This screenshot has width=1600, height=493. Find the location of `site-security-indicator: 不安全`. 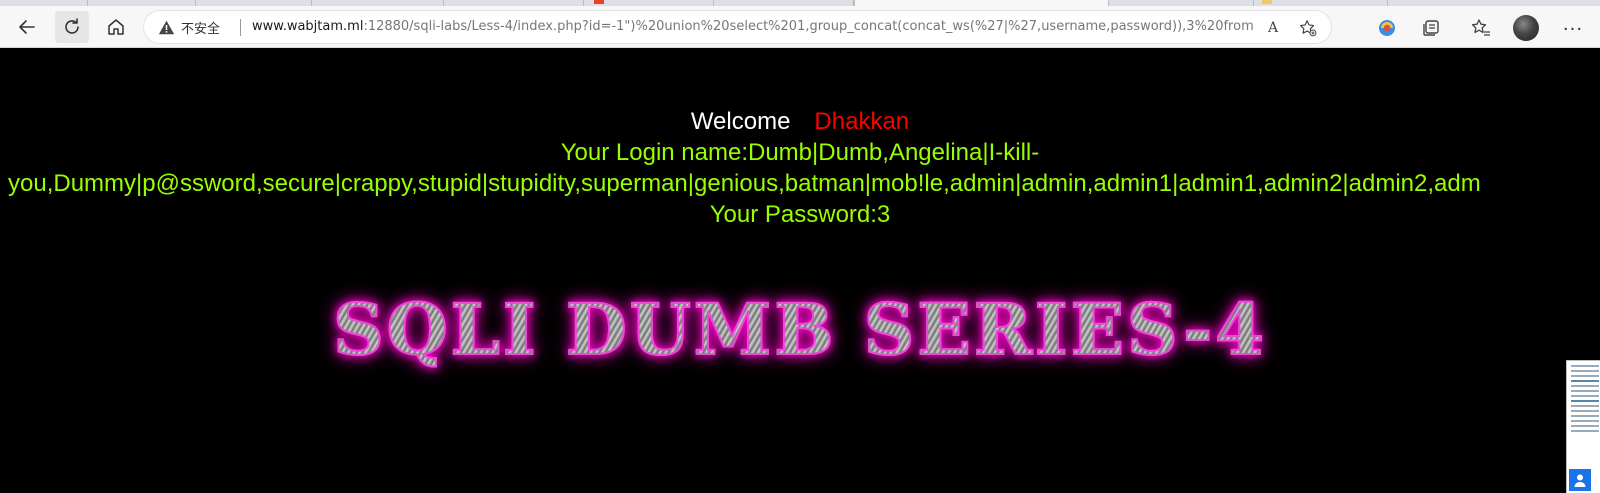

site-security-indicator: 不安全 is located at coordinates (189, 27).